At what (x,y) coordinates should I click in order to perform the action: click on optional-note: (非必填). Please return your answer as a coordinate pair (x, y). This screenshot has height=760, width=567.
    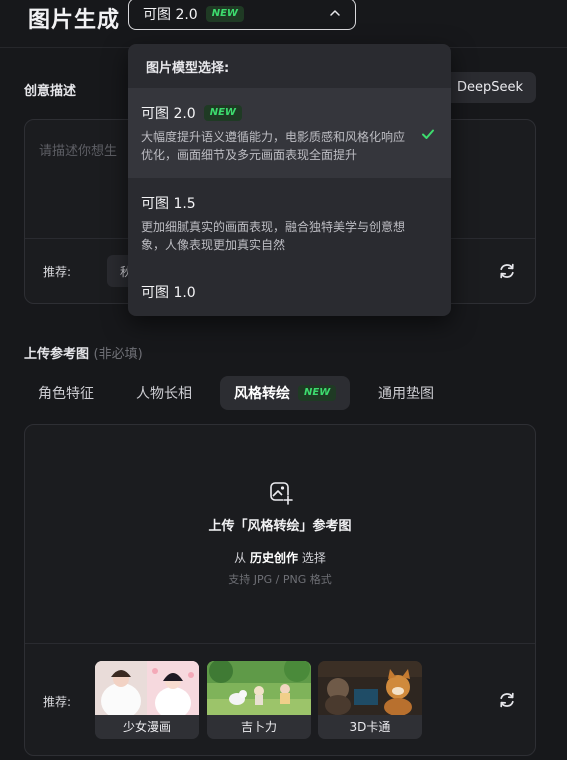
    Looking at the image, I should click on (118, 354).